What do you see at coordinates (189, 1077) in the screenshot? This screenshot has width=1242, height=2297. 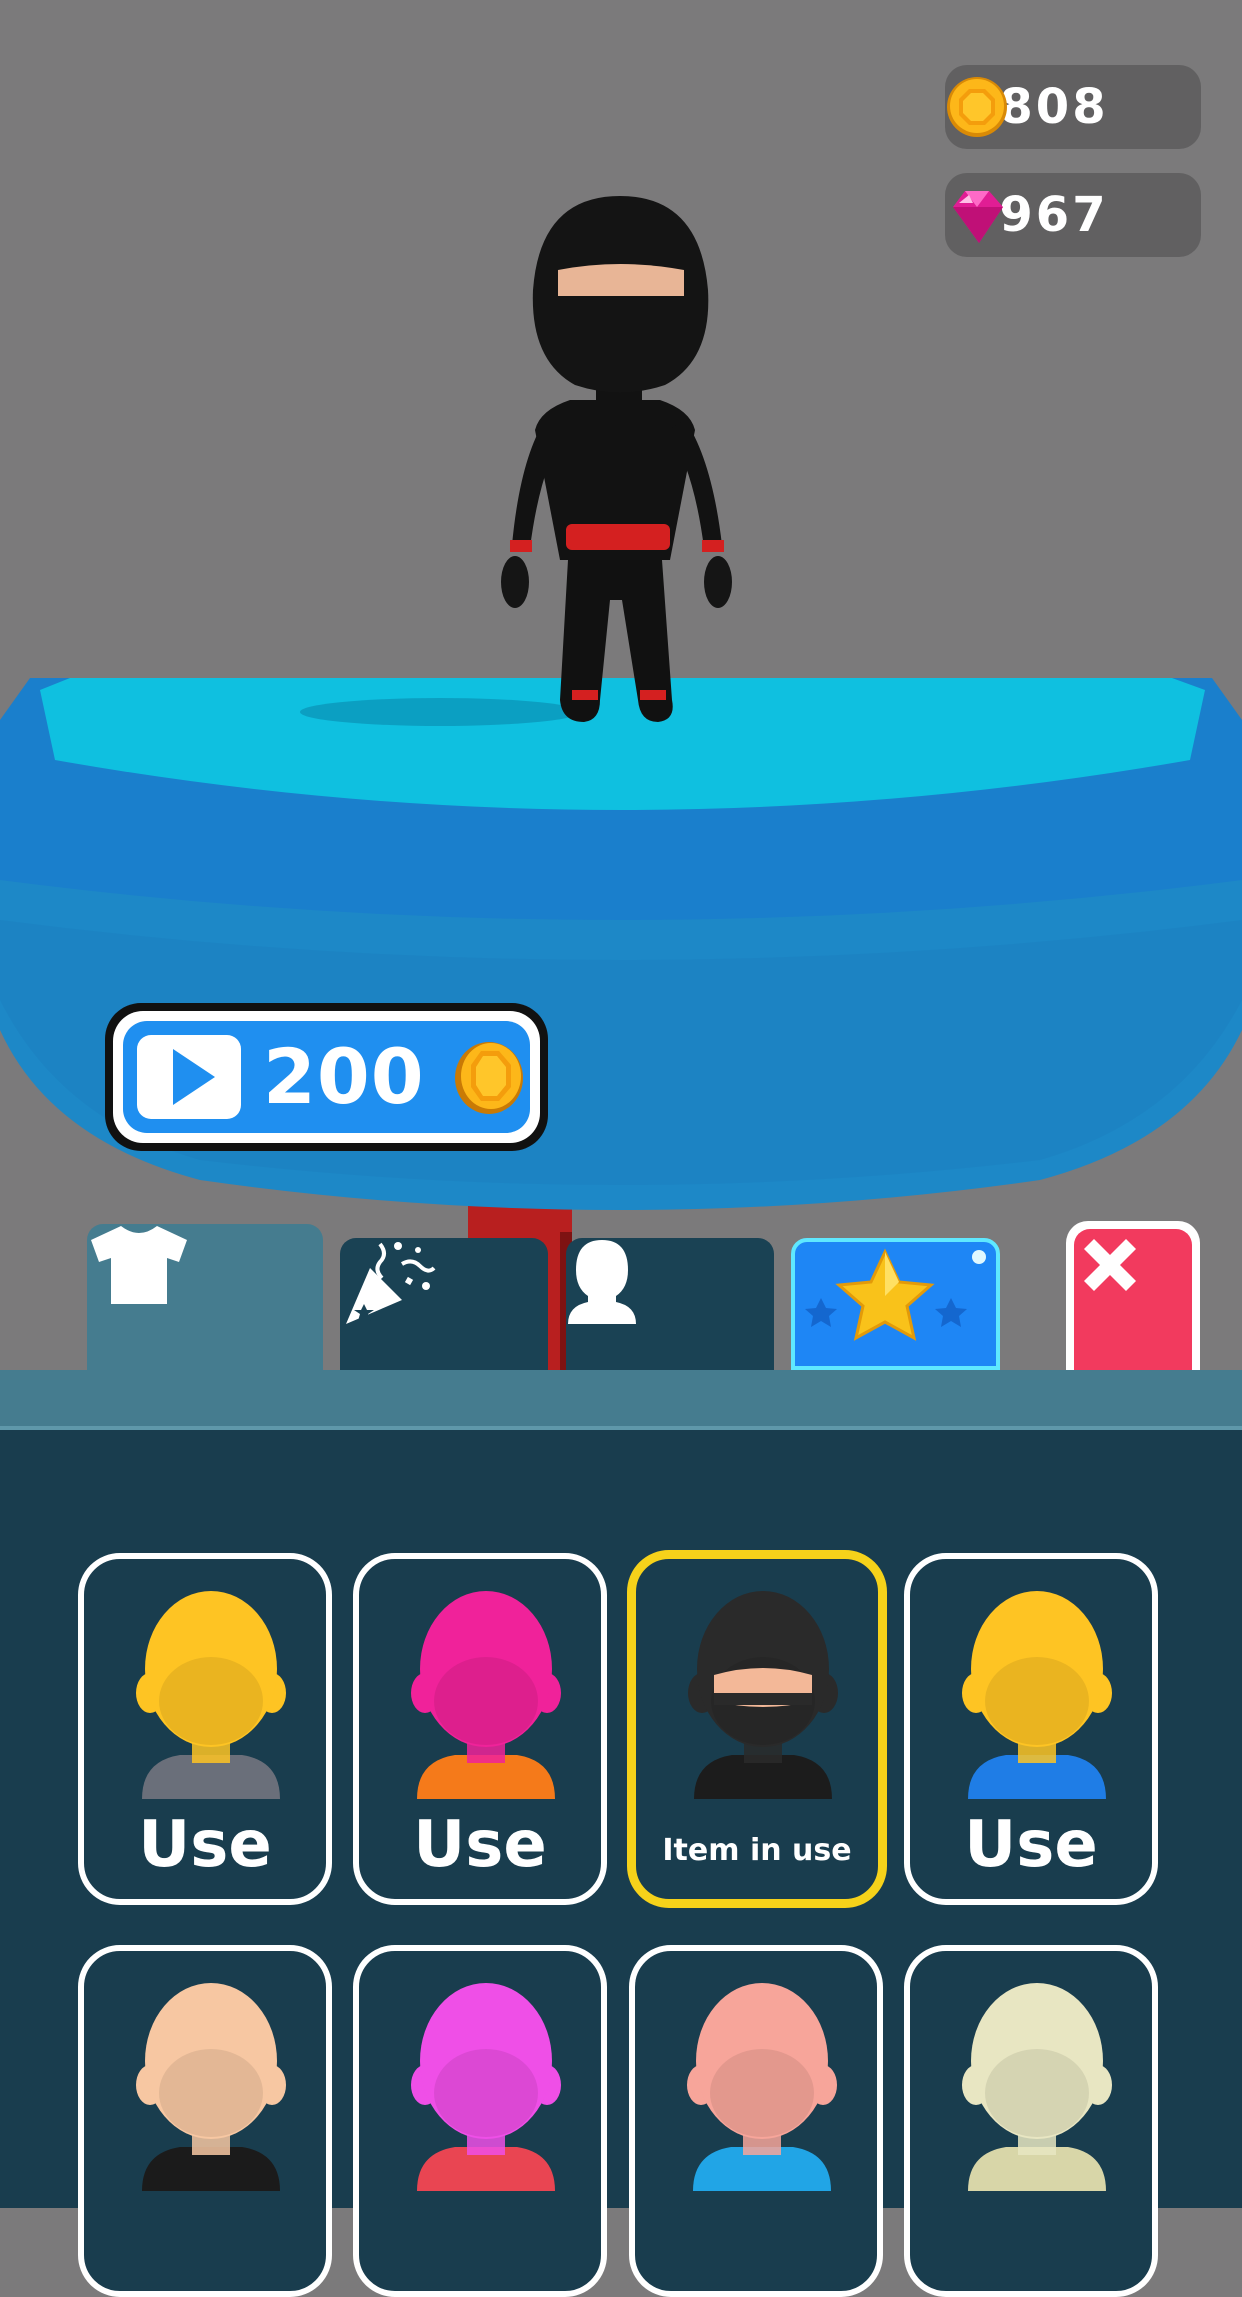 I see `play-icon` at bounding box center [189, 1077].